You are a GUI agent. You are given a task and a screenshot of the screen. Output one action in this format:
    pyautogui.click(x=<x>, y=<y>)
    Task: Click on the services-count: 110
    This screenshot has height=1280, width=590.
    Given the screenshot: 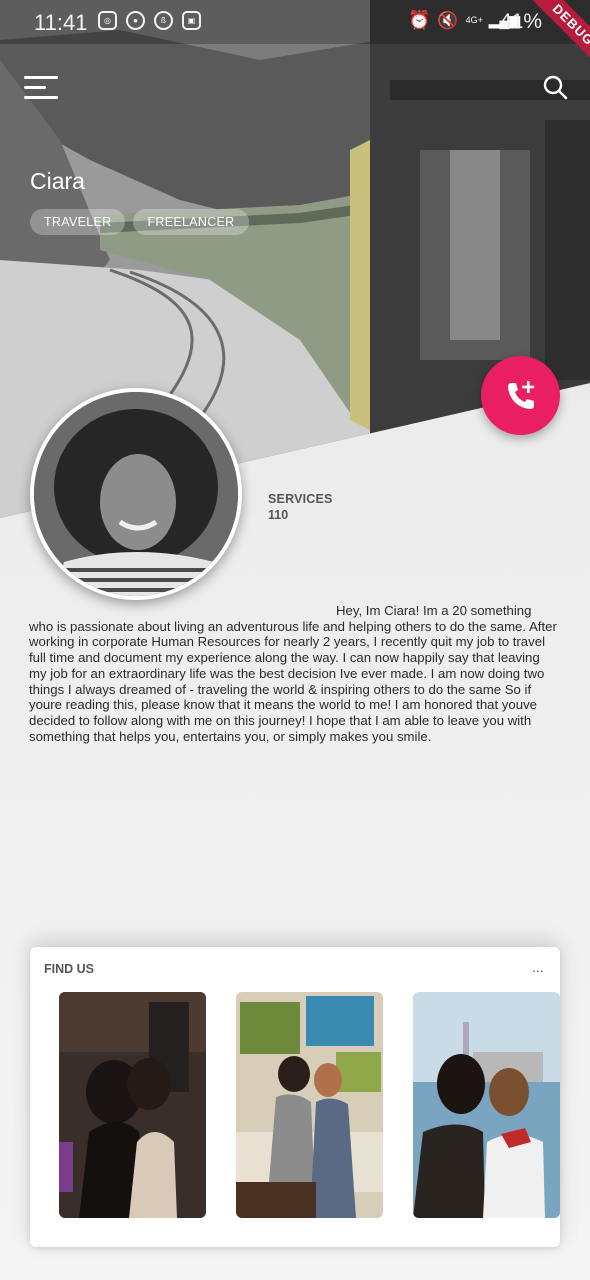 What is the action you would take?
    pyautogui.click(x=278, y=515)
    